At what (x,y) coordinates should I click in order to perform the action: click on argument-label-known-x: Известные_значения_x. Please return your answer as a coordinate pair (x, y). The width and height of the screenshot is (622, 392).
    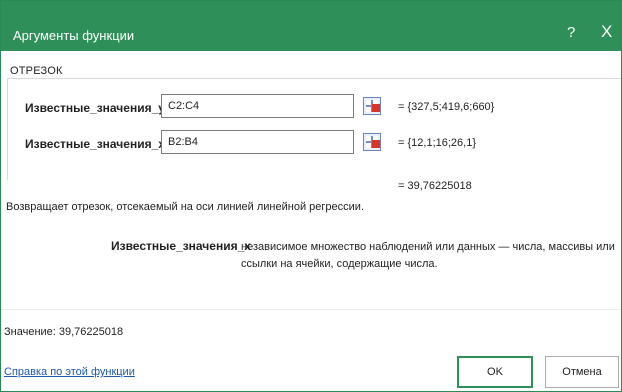
    Looking at the image, I should click on (95, 144).